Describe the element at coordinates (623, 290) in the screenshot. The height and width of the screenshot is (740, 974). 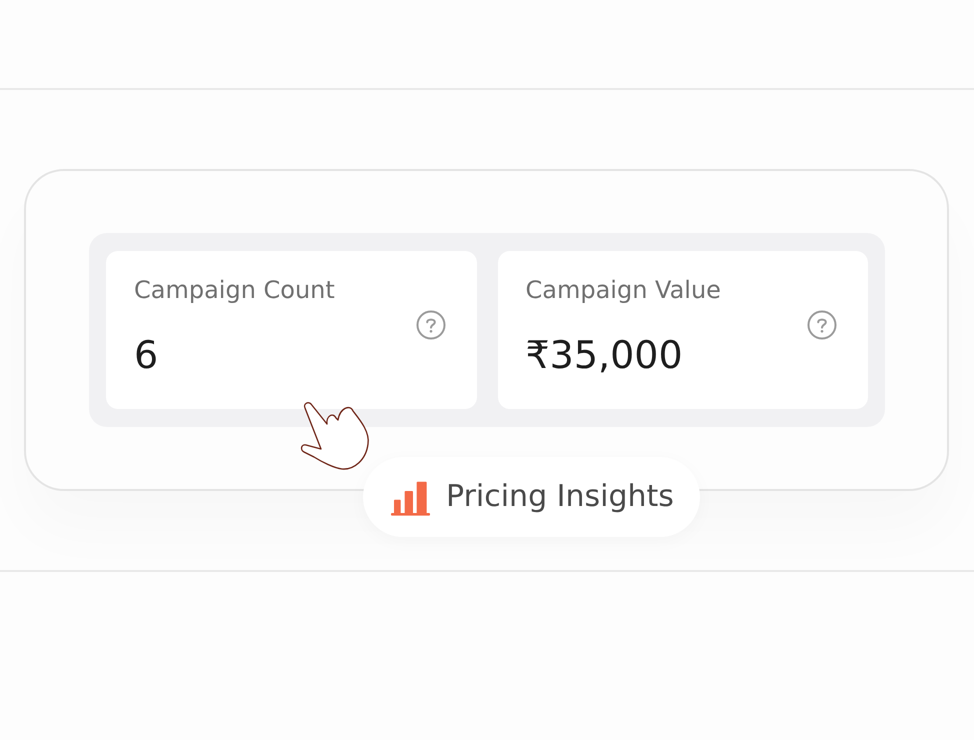
I see `metric-label: Campaign Value` at that location.